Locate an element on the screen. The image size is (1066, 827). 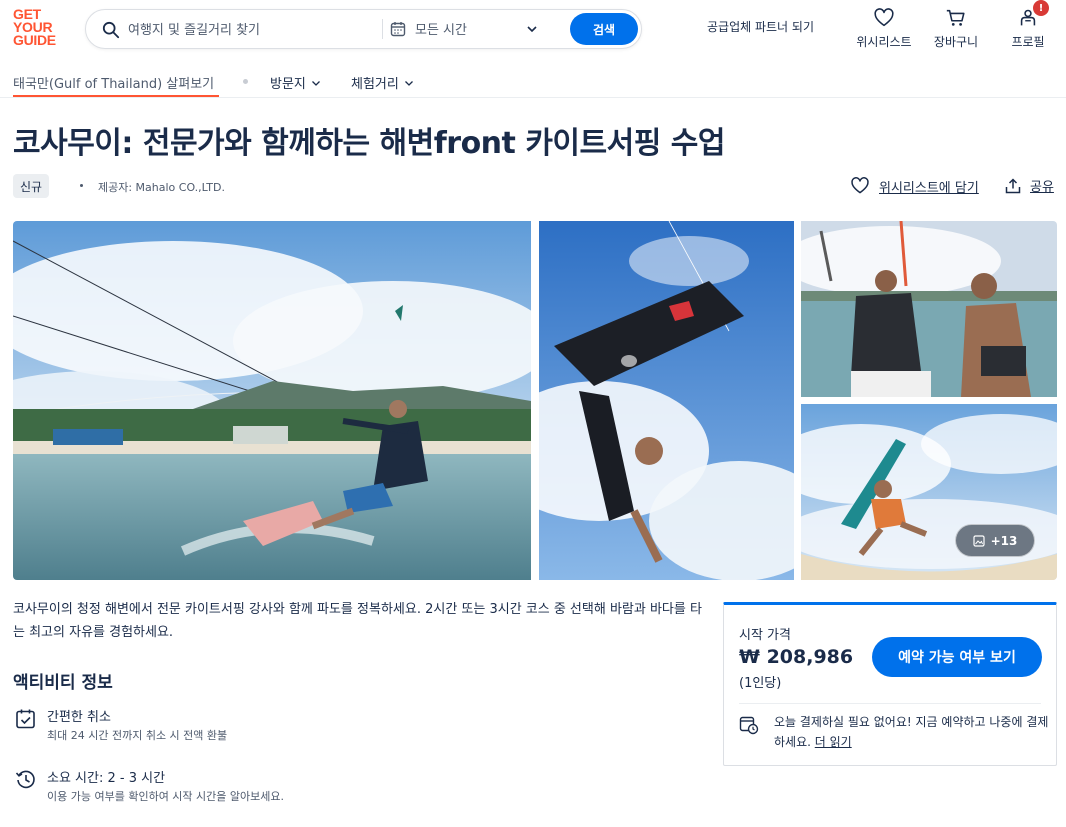
search-icon is located at coordinates (111, 30).